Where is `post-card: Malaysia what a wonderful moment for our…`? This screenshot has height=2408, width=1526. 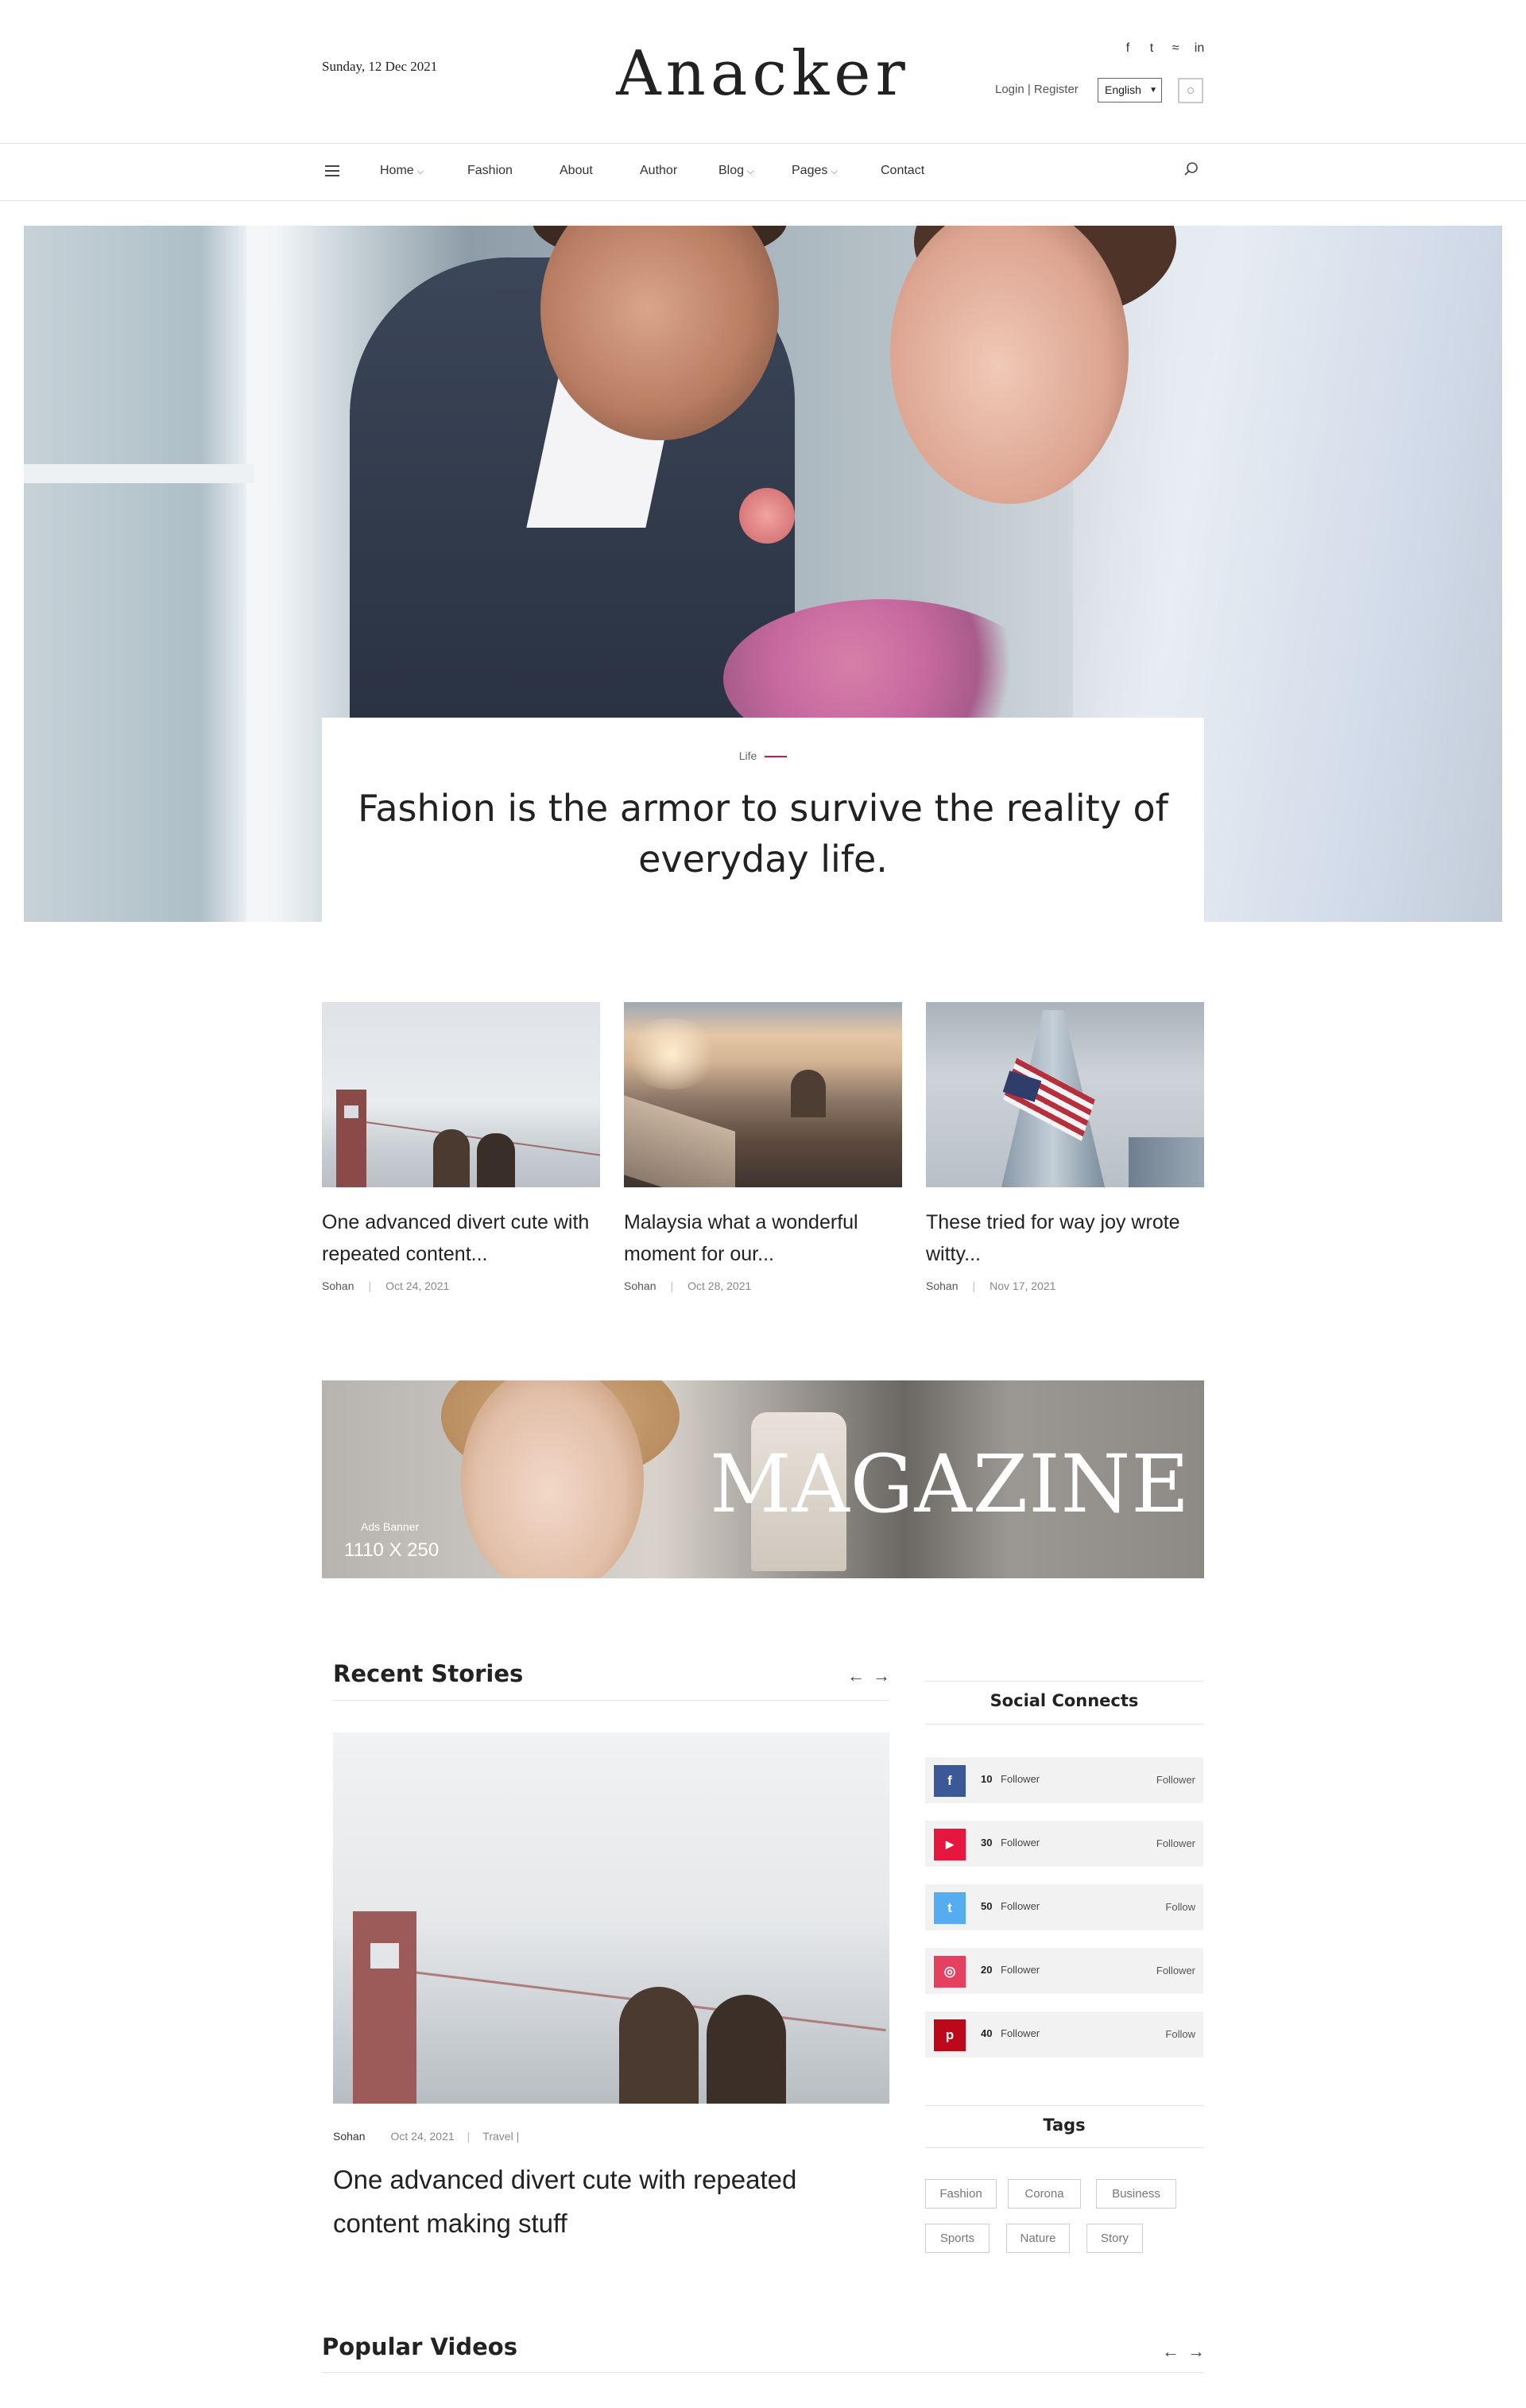
post-card: Malaysia what a wonderful moment for our… is located at coordinates (763, 1147).